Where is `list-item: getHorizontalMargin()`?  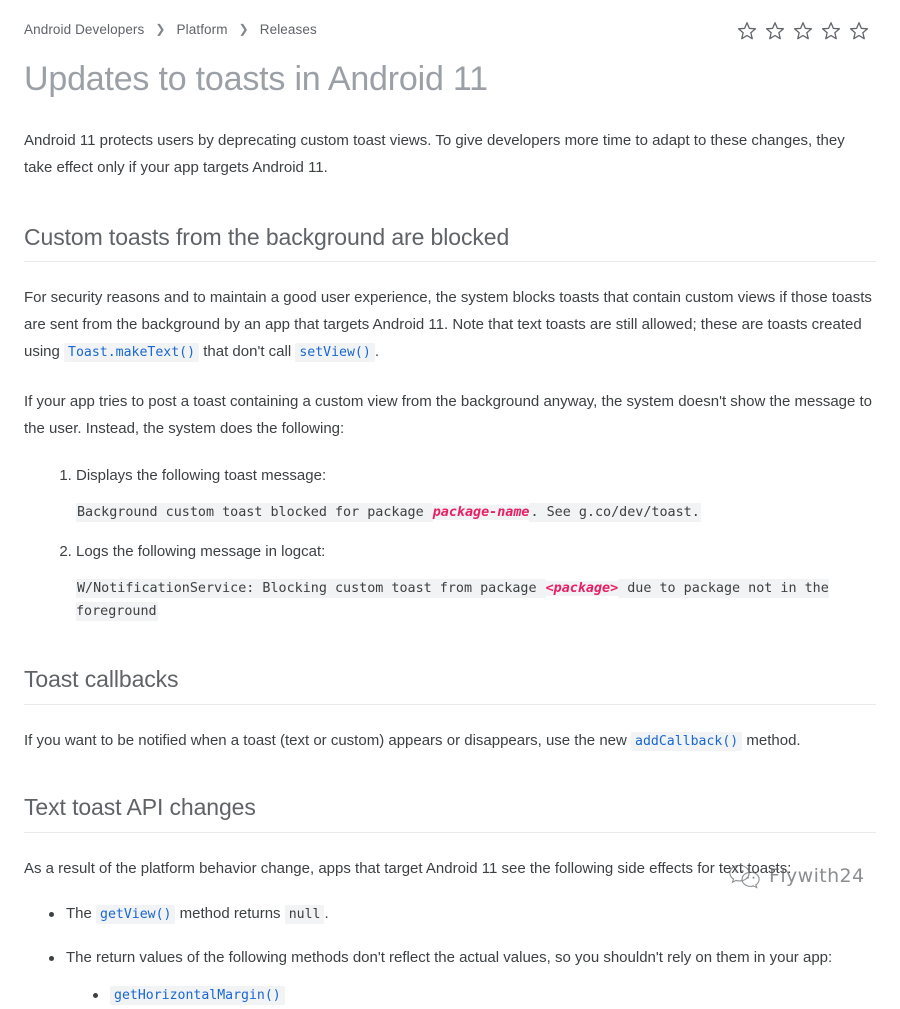
list-item: getHorizontalMargin() is located at coordinates (484, 995).